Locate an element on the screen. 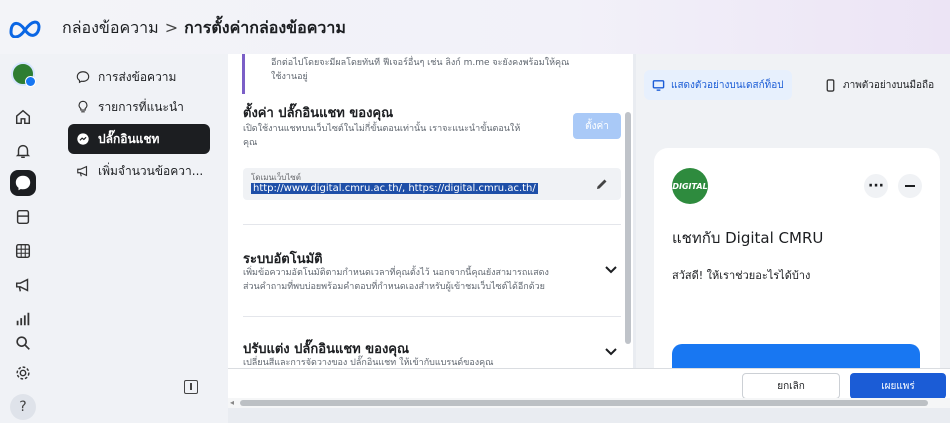 Image resolution: width=950 pixels, height=423 pixels. cancel-button: ยกเลิก is located at coordinates (791, 386).